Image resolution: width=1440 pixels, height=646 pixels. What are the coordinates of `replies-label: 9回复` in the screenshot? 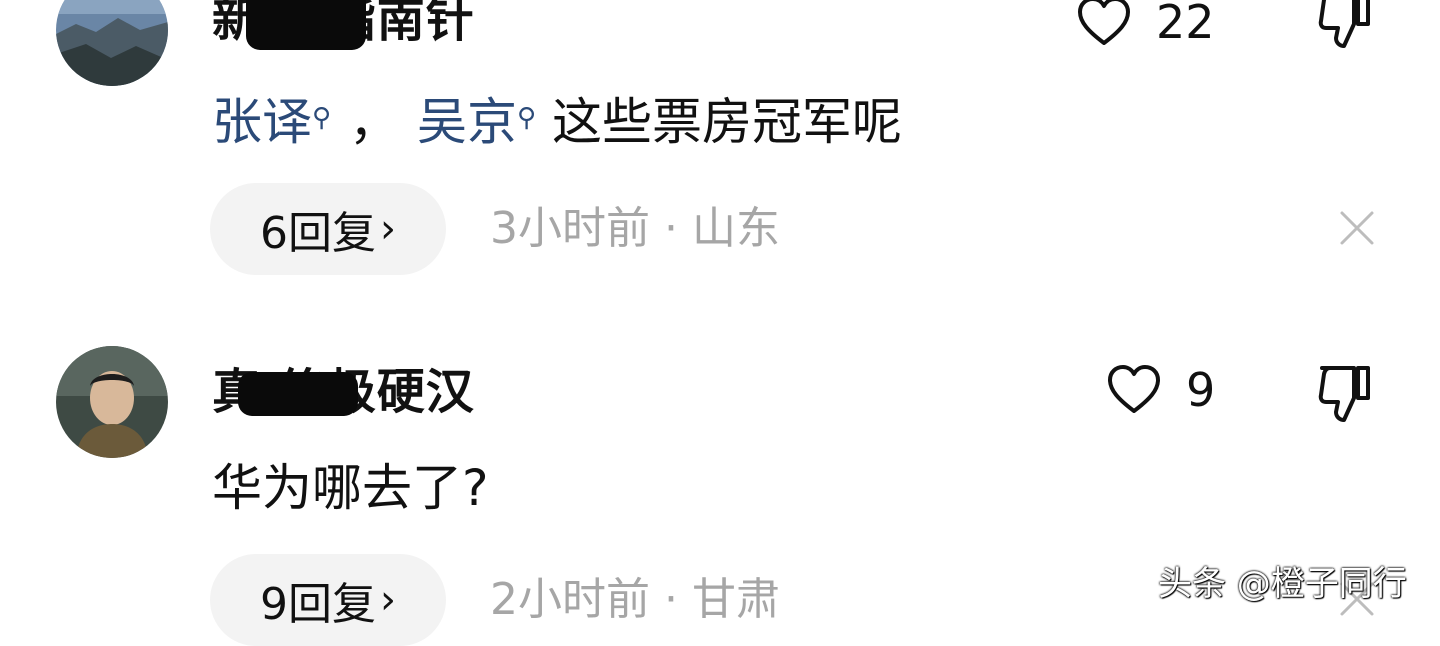 It's located at (318, 604).